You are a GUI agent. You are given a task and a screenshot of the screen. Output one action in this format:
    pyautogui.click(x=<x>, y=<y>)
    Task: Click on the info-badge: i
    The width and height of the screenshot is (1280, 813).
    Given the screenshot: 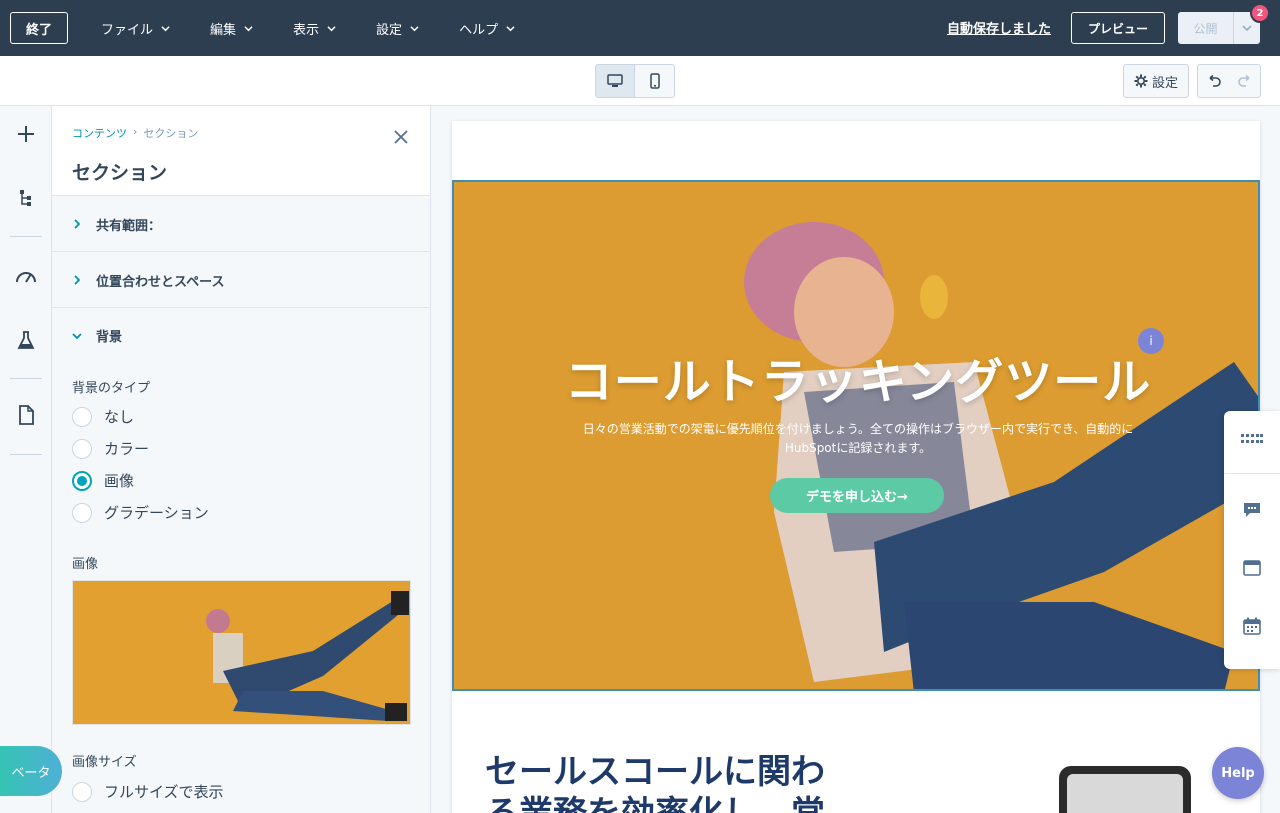 What is the action you would take?
    pyautogui.click(x=1151, y=341)
    